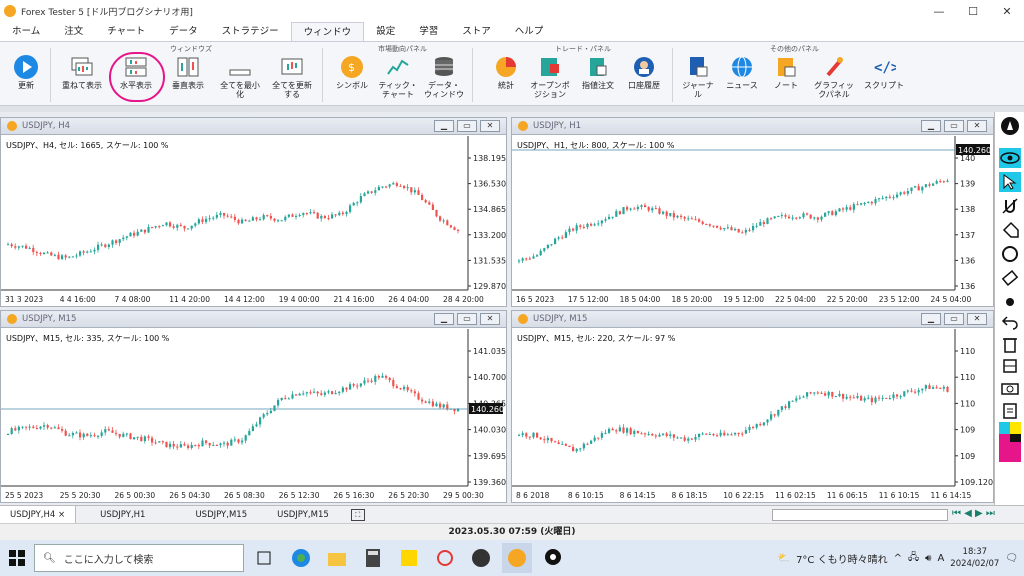  Describe the element at coordinates (481, 558) in the screenshot. I see `media-app-icon` at that location.